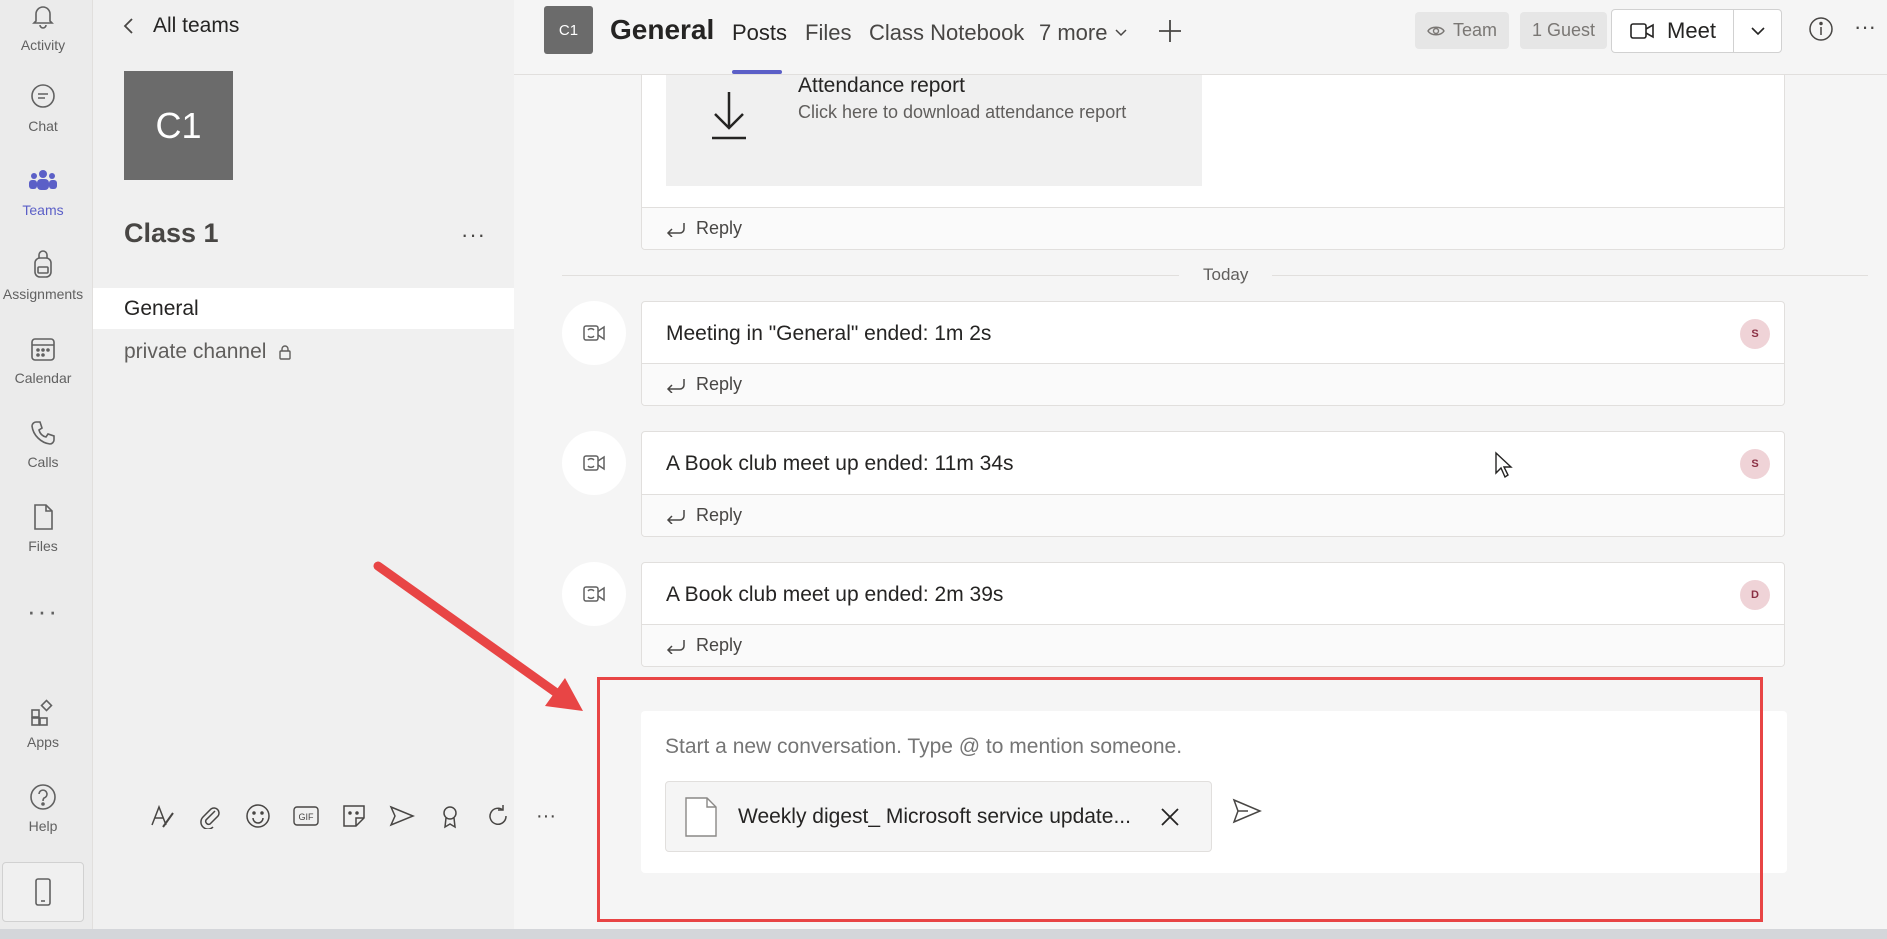  I want to click on channel-item-general: General, so click(303, 308).